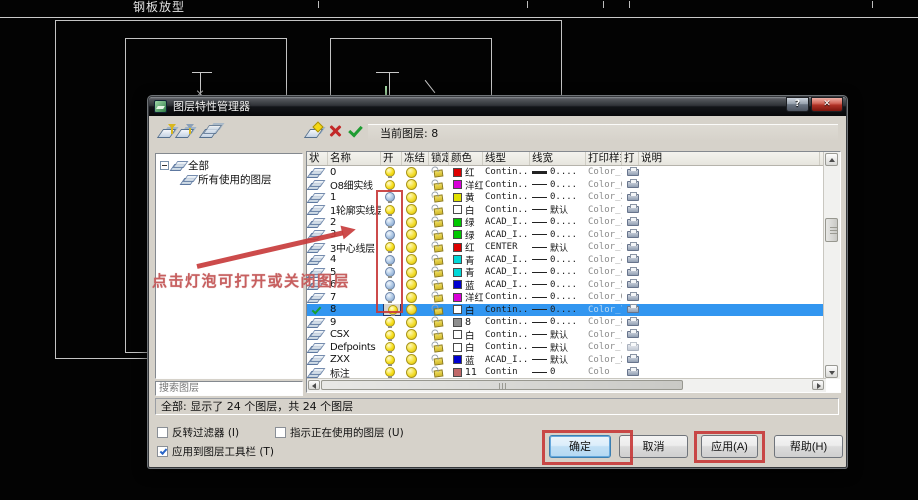  What do you see at coordinates (317, 158) in the screenshot?
I see `column-header-0: 状` at bounding box center [317, 158].